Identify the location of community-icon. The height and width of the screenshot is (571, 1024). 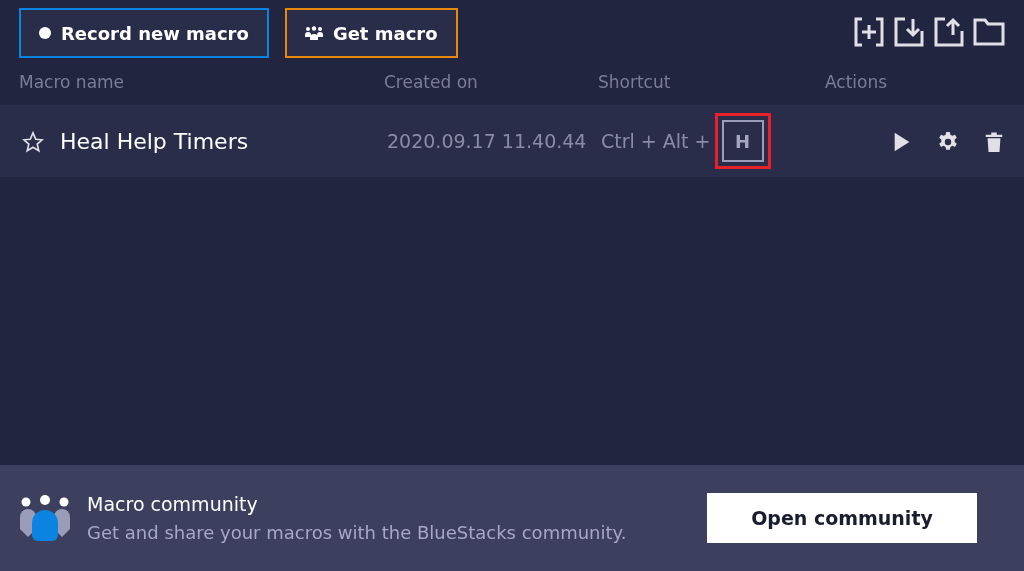
(45, 518).